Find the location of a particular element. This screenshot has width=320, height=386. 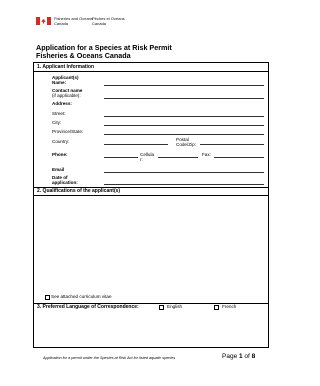

province-field is located at coordinates (184, 134).